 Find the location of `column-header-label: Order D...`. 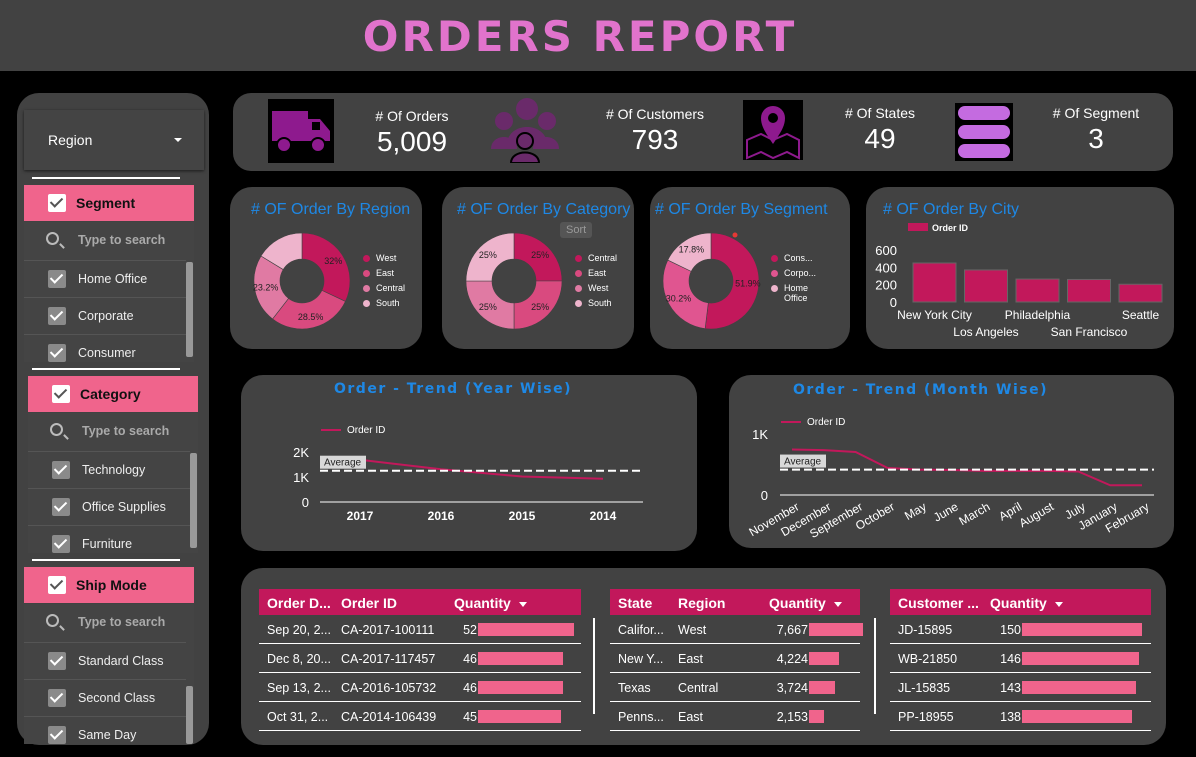

column-header-label: Order D... is located at coordinates (299, 603).